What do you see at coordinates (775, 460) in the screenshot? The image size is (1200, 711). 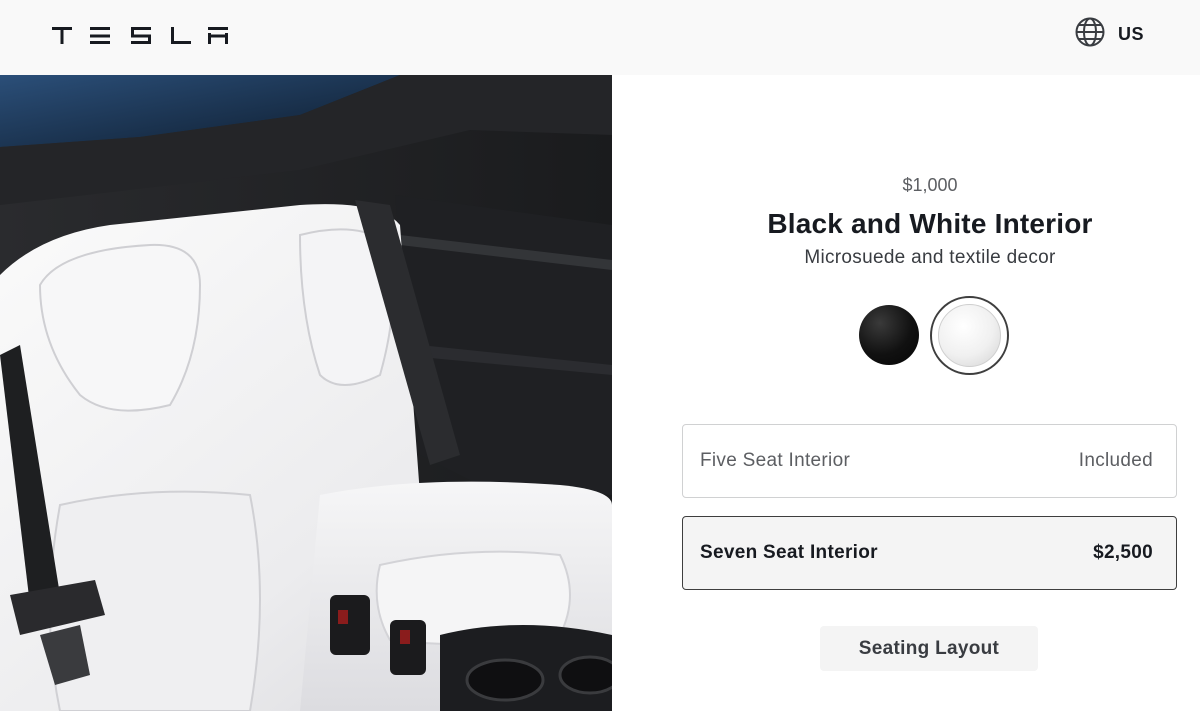 I see `option-label: Five Seat Interior` at bounding box center [775, 460].